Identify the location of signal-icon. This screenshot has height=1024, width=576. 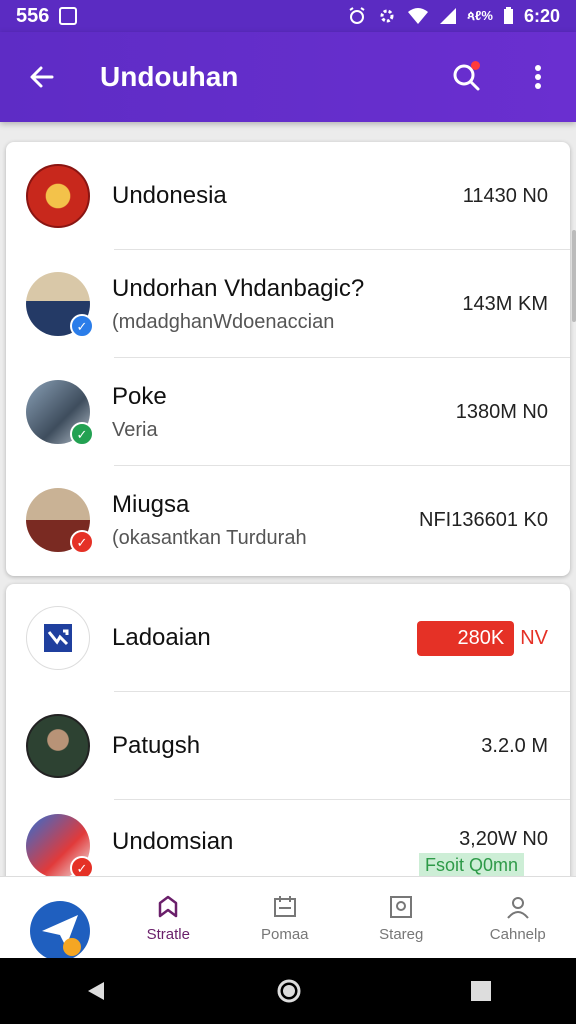
(448, 16).